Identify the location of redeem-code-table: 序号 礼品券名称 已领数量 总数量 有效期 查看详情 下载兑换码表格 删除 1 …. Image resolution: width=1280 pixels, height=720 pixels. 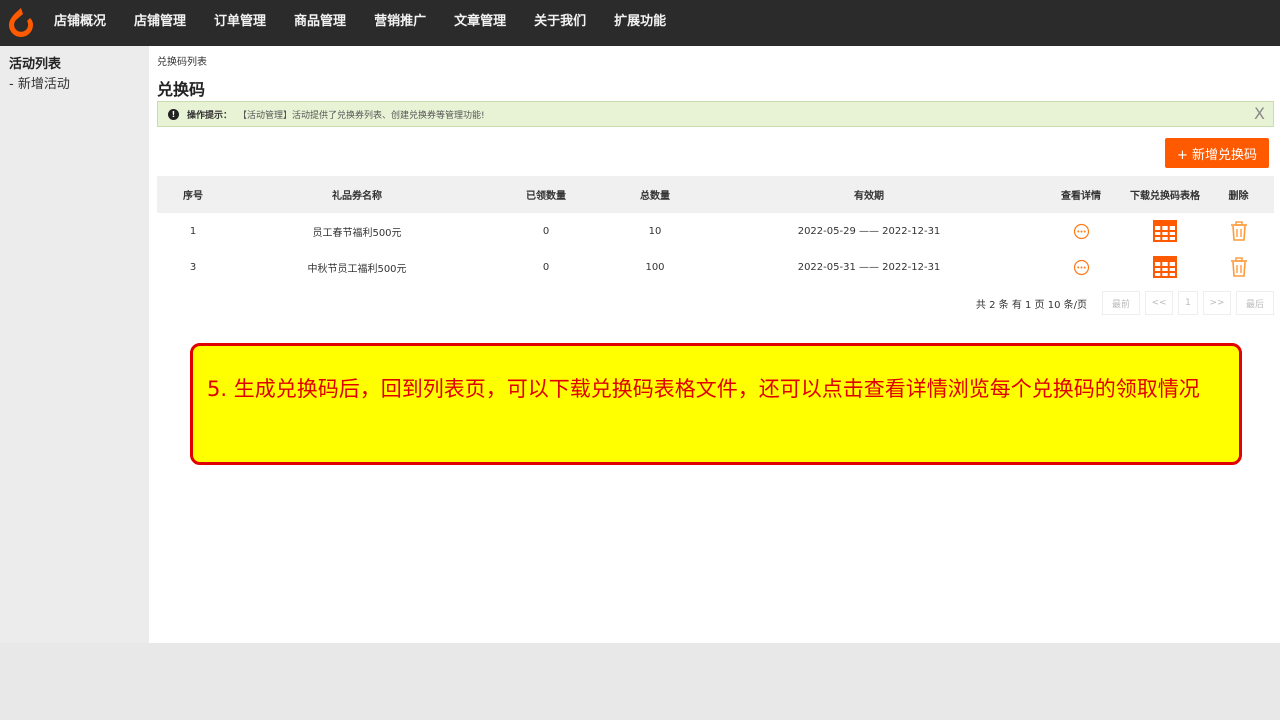
(715, 230).